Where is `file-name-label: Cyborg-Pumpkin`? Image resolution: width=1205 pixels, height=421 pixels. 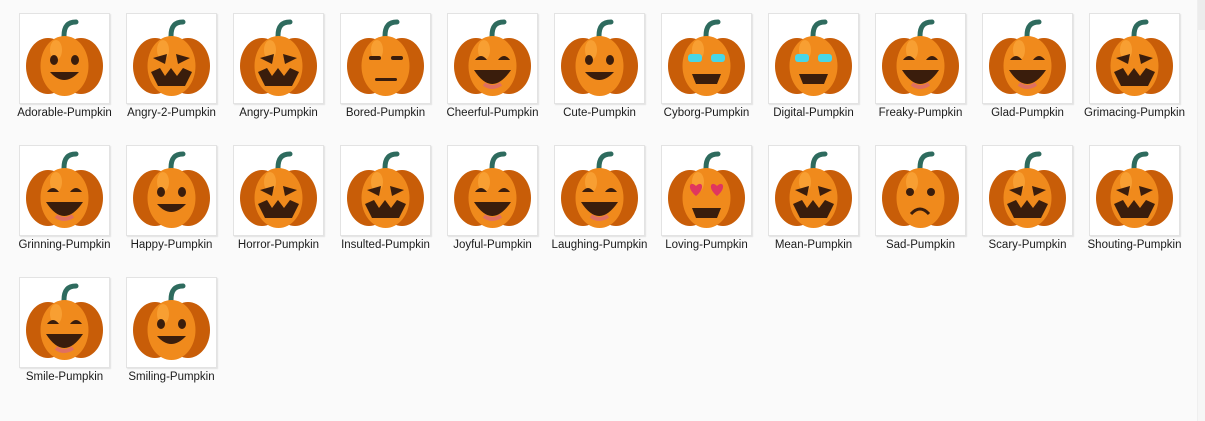 file-name-label: Cyborg-Pumpkin is located at coordinates (706, 113).